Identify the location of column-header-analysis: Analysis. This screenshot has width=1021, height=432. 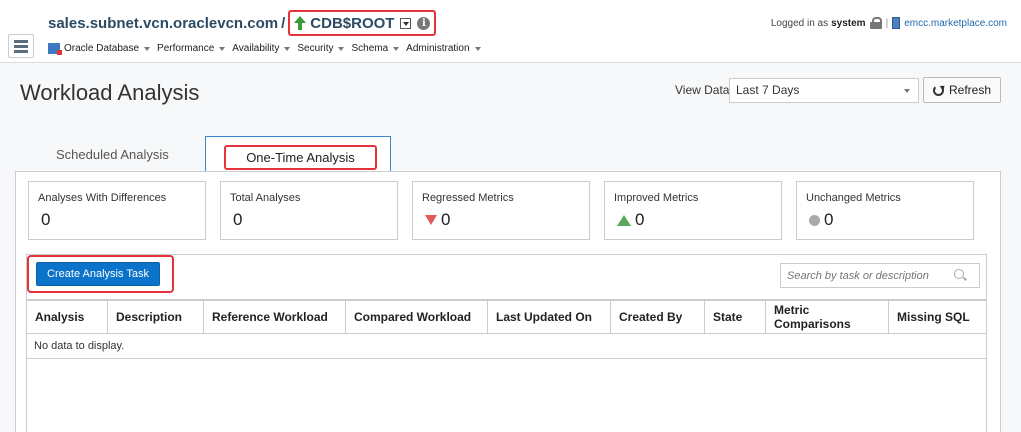
(67, 317).